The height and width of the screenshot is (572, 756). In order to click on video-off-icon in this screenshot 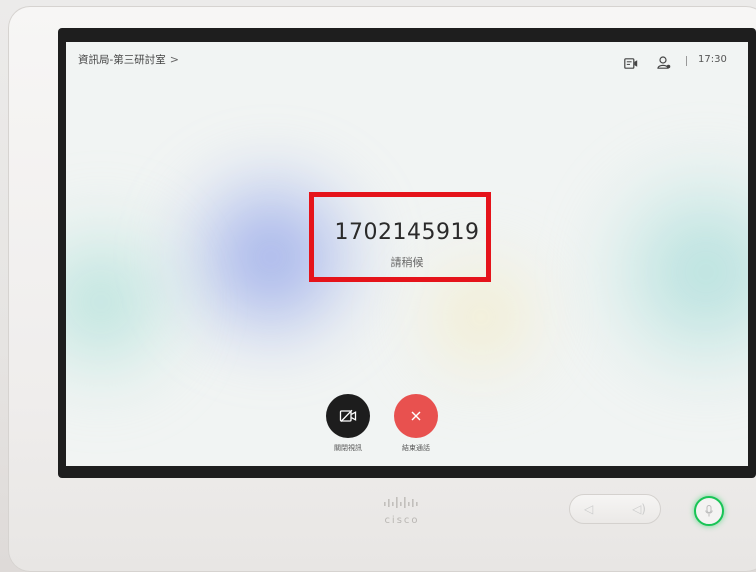, I will do `click(348, 415)`.